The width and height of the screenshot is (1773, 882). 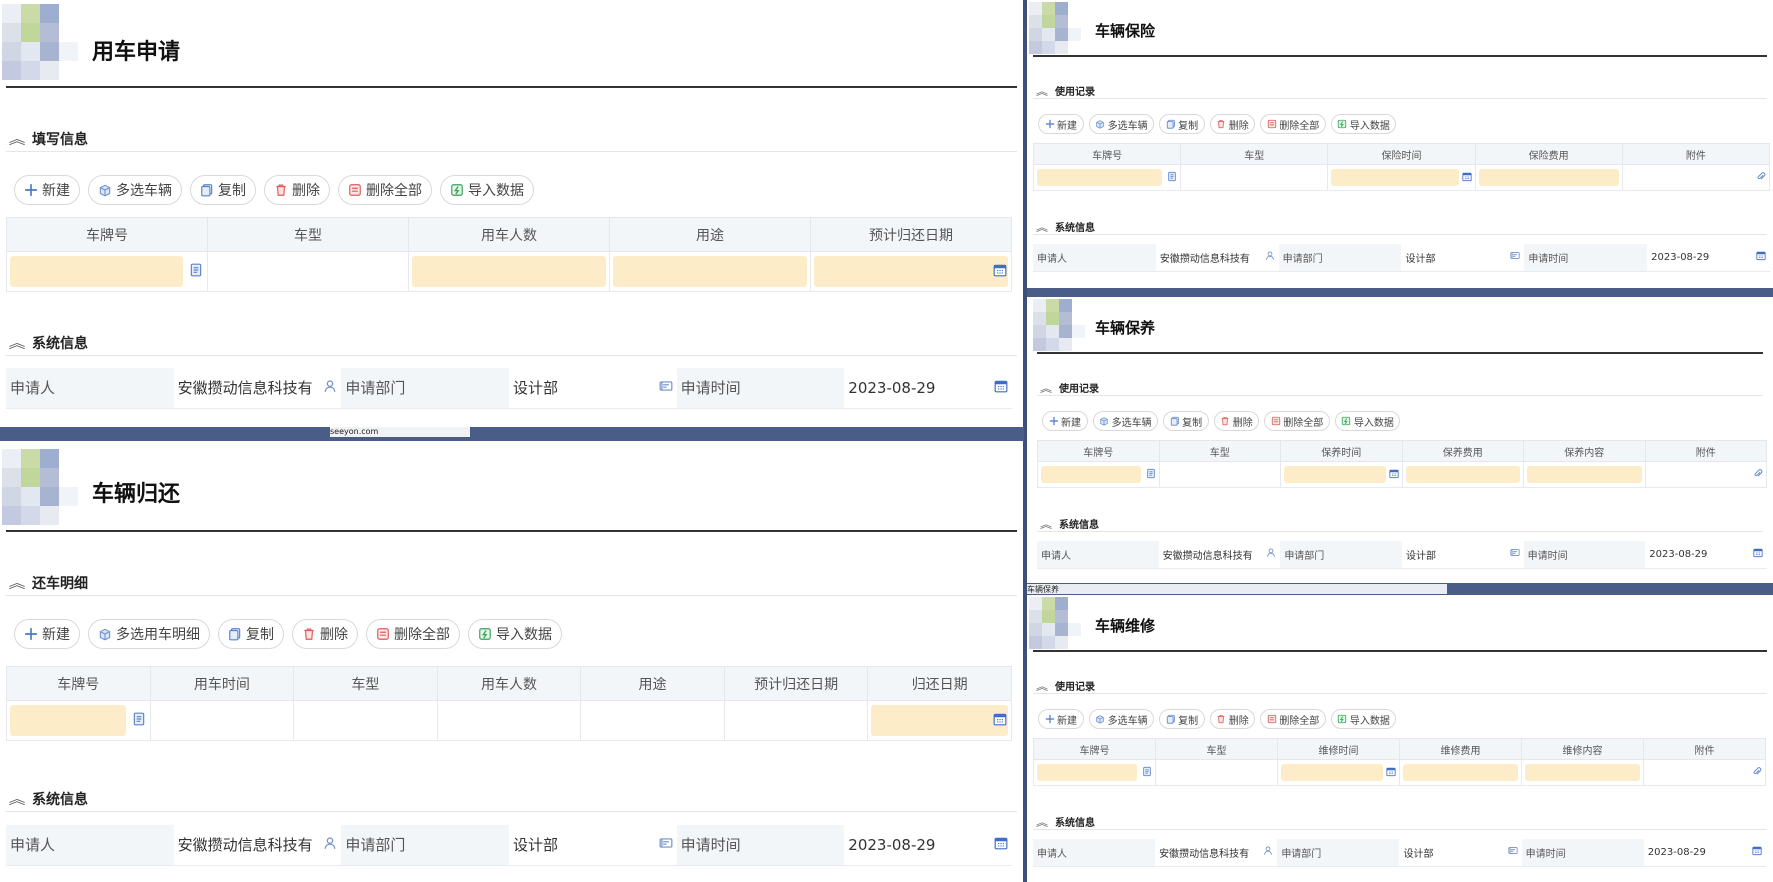 I want to click on section-header-1: ︽ 使用记录, so click(x=1065, y=685).